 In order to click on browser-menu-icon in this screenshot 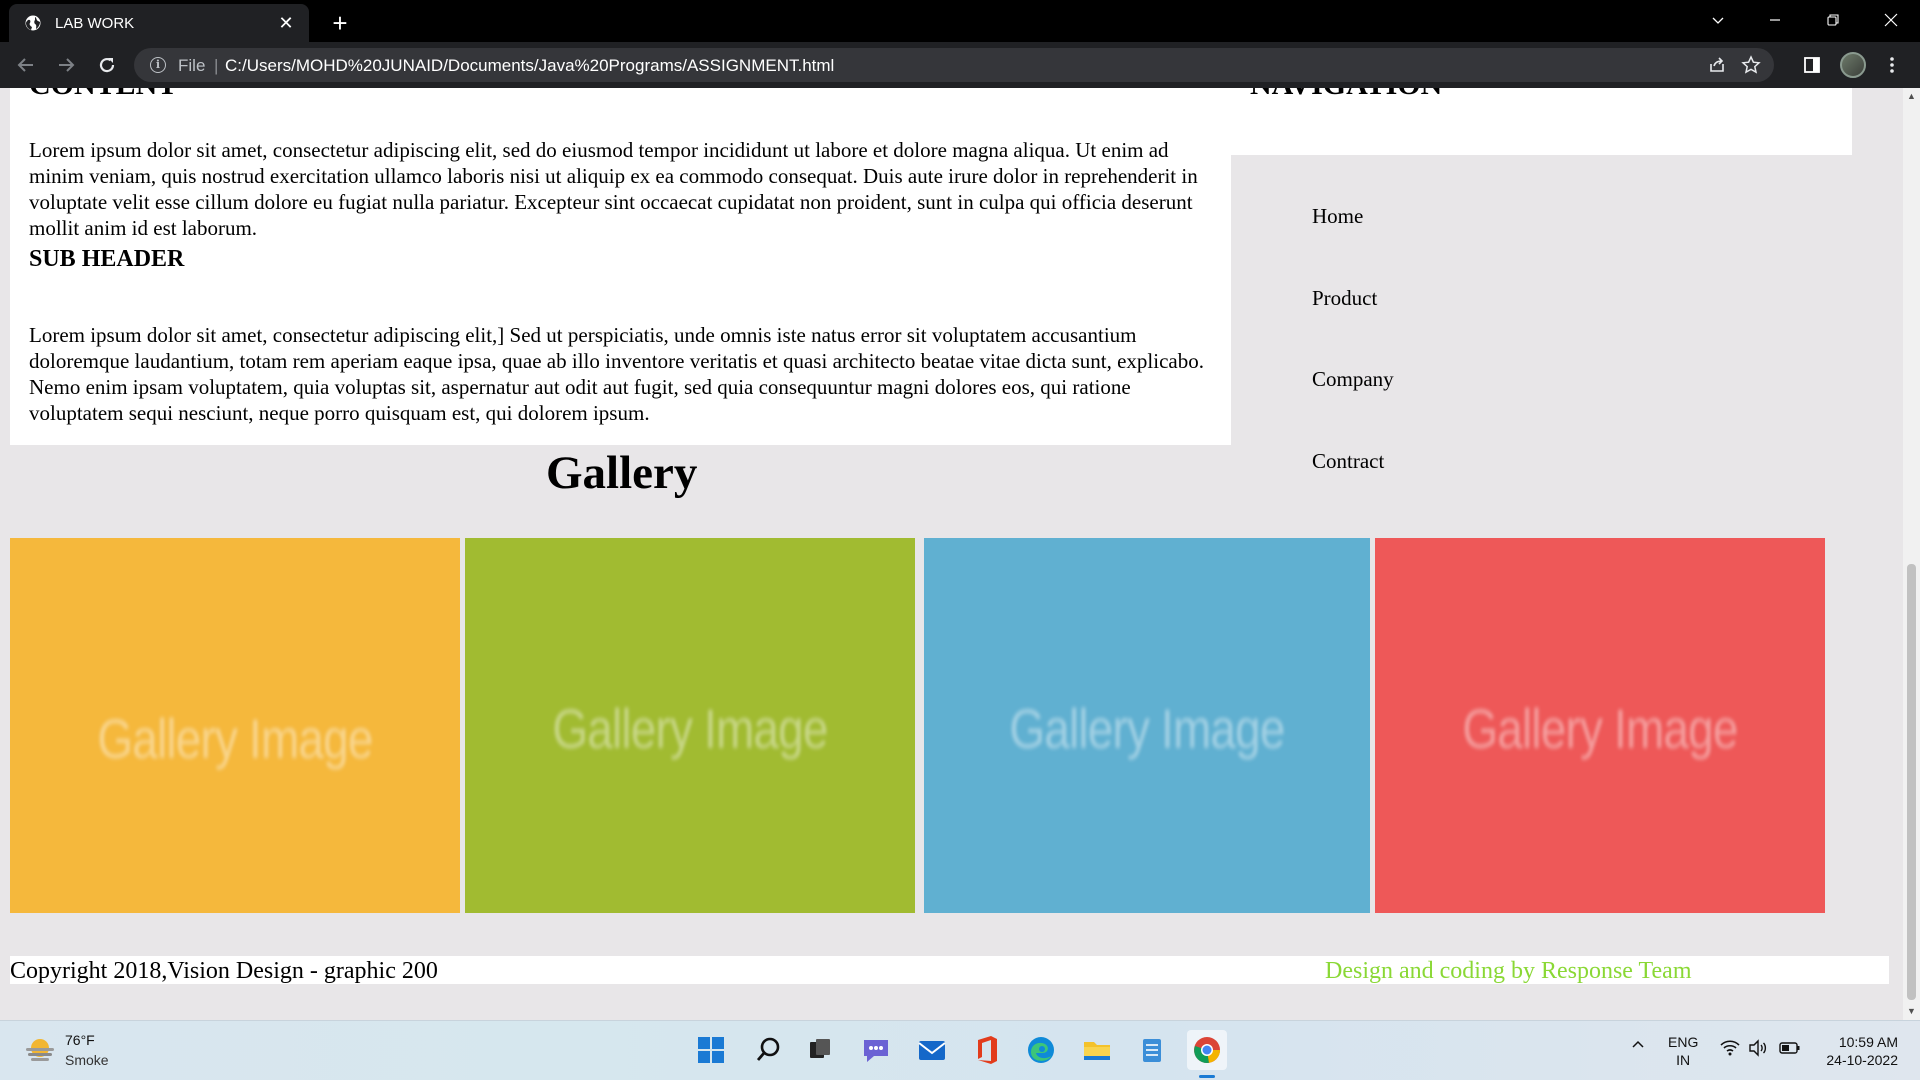, I will do `click(1892, 65)`.